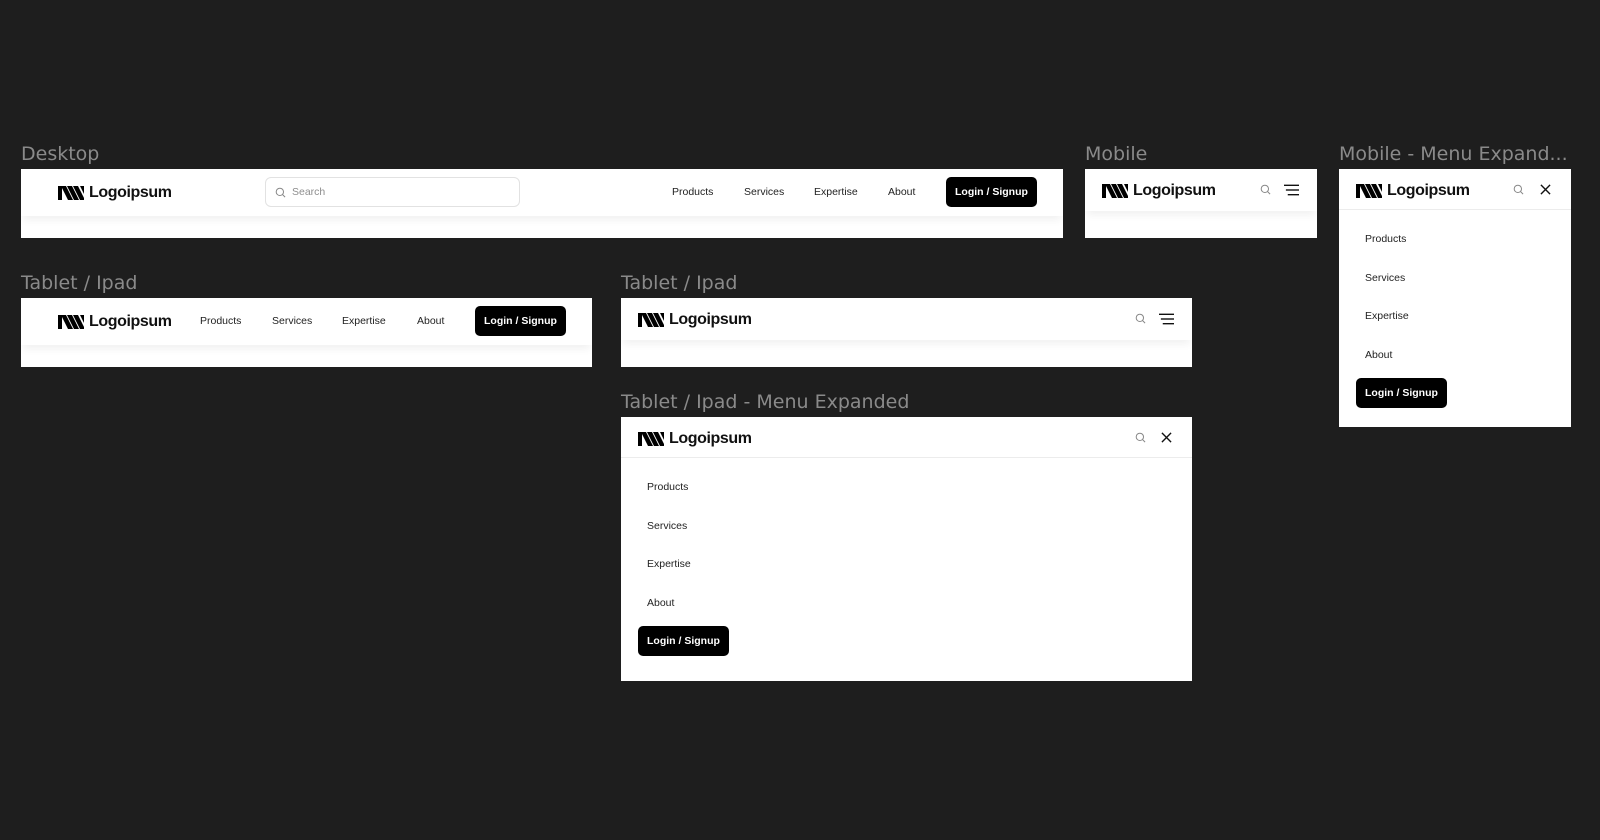 The image size is (1600, 840). I want to click on frame-label-mobile: Mobile, so click(1116, 154).